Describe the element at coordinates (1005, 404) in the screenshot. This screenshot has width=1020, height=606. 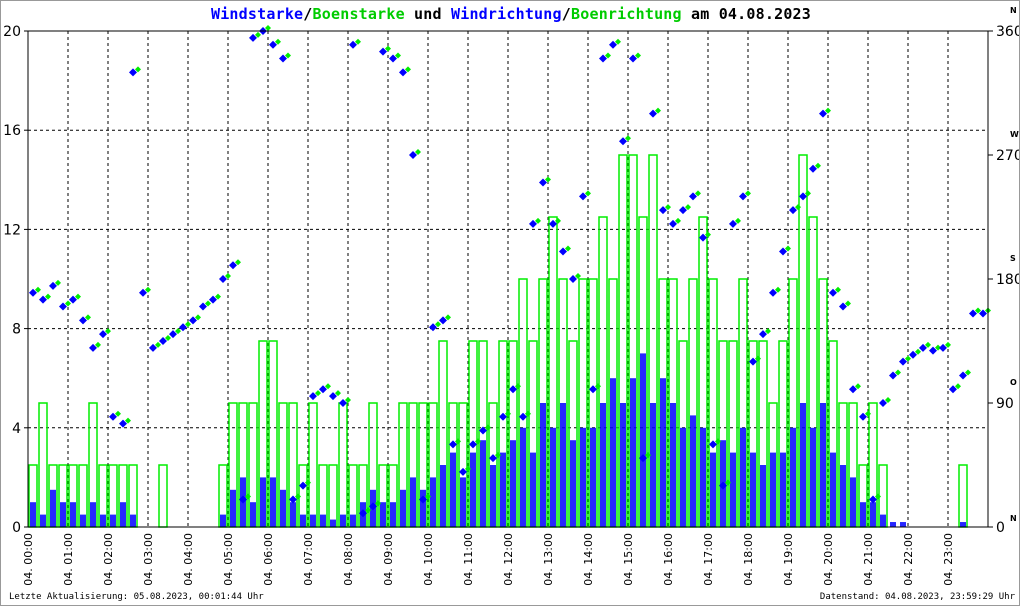
I see `y2-tick-label: 90` at that location.